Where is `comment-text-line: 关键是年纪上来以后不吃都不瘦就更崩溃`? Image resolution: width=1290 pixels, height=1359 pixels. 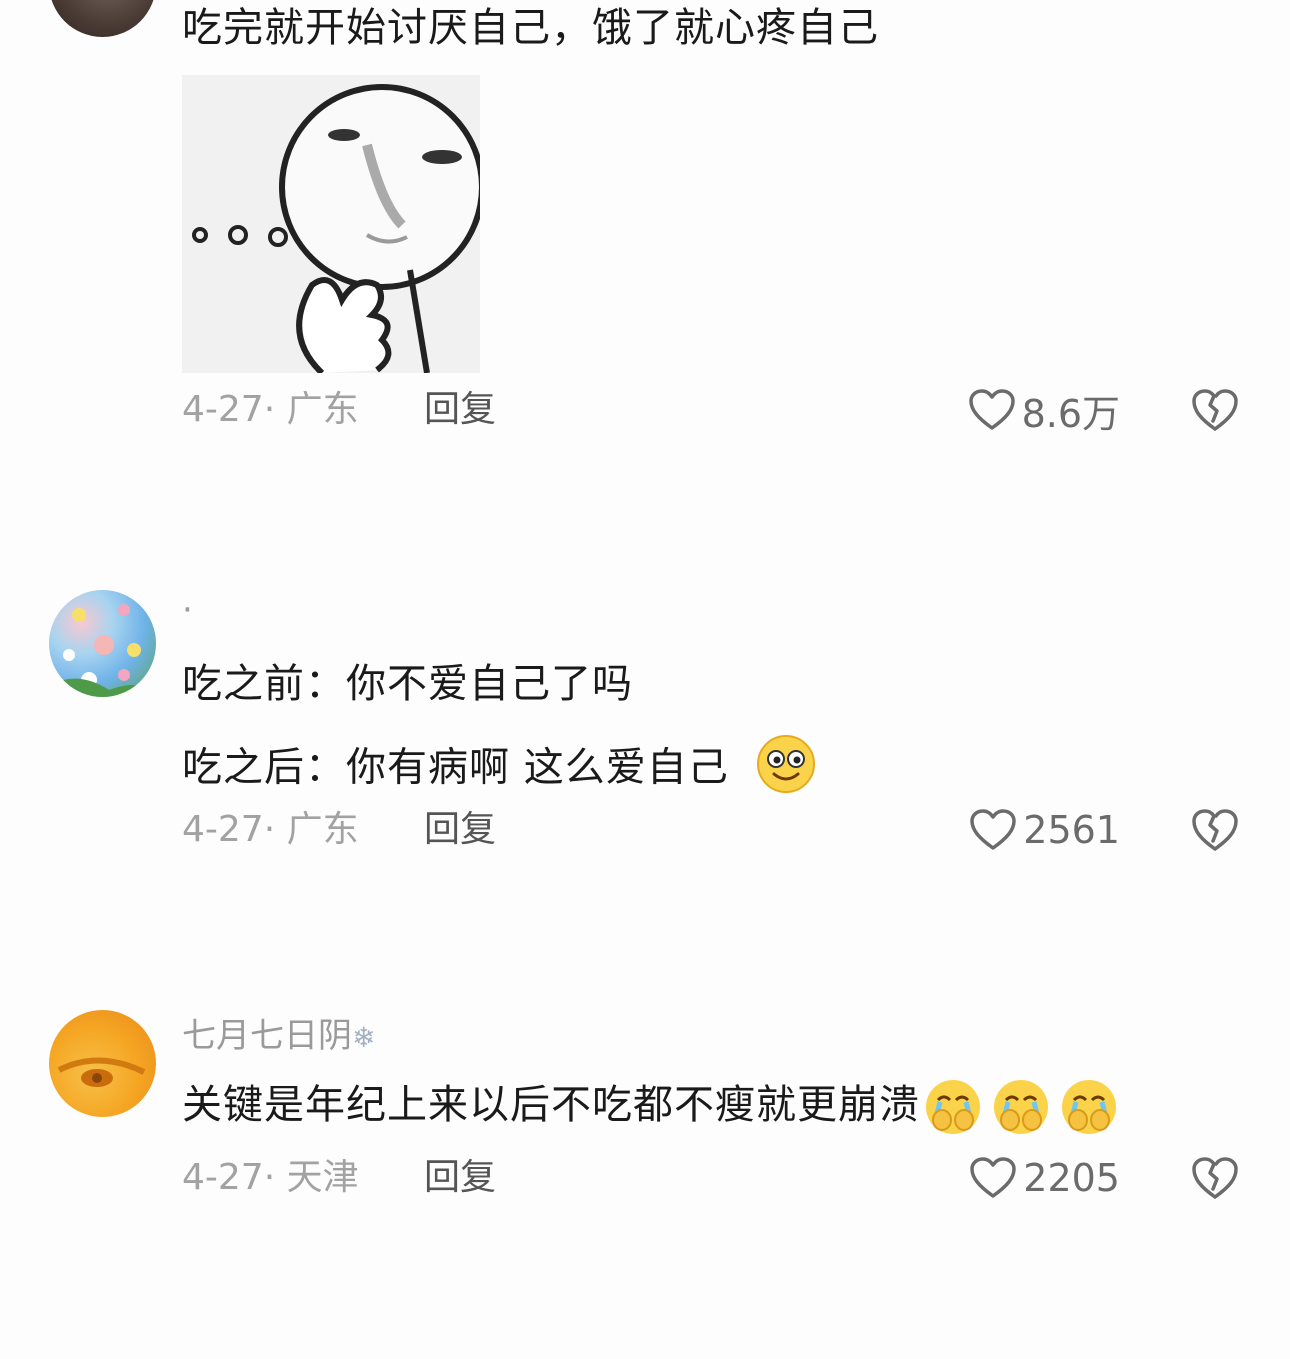 comment-text-line: 关键是年纪上来以后不吃都不瘦就更崩溃 is located at coordinates (551, 1105).